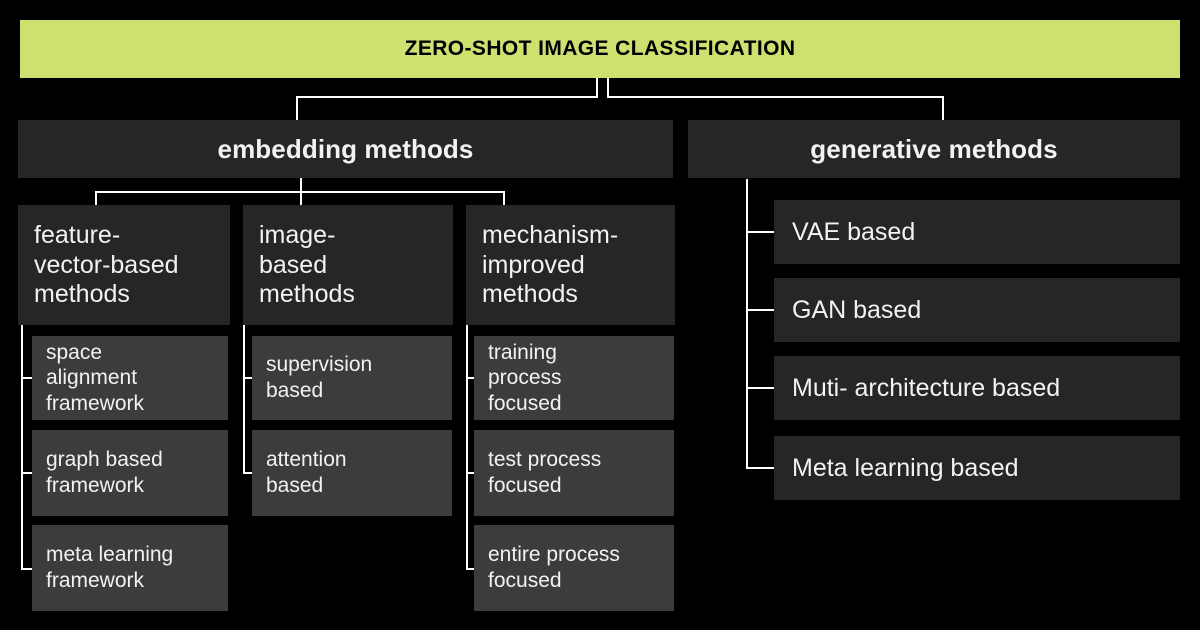 This screenshot has width=1200, height=630. Describe the element at coordinates (504, 198) in the screenshot. I see `connector-col3-drop` at that location.